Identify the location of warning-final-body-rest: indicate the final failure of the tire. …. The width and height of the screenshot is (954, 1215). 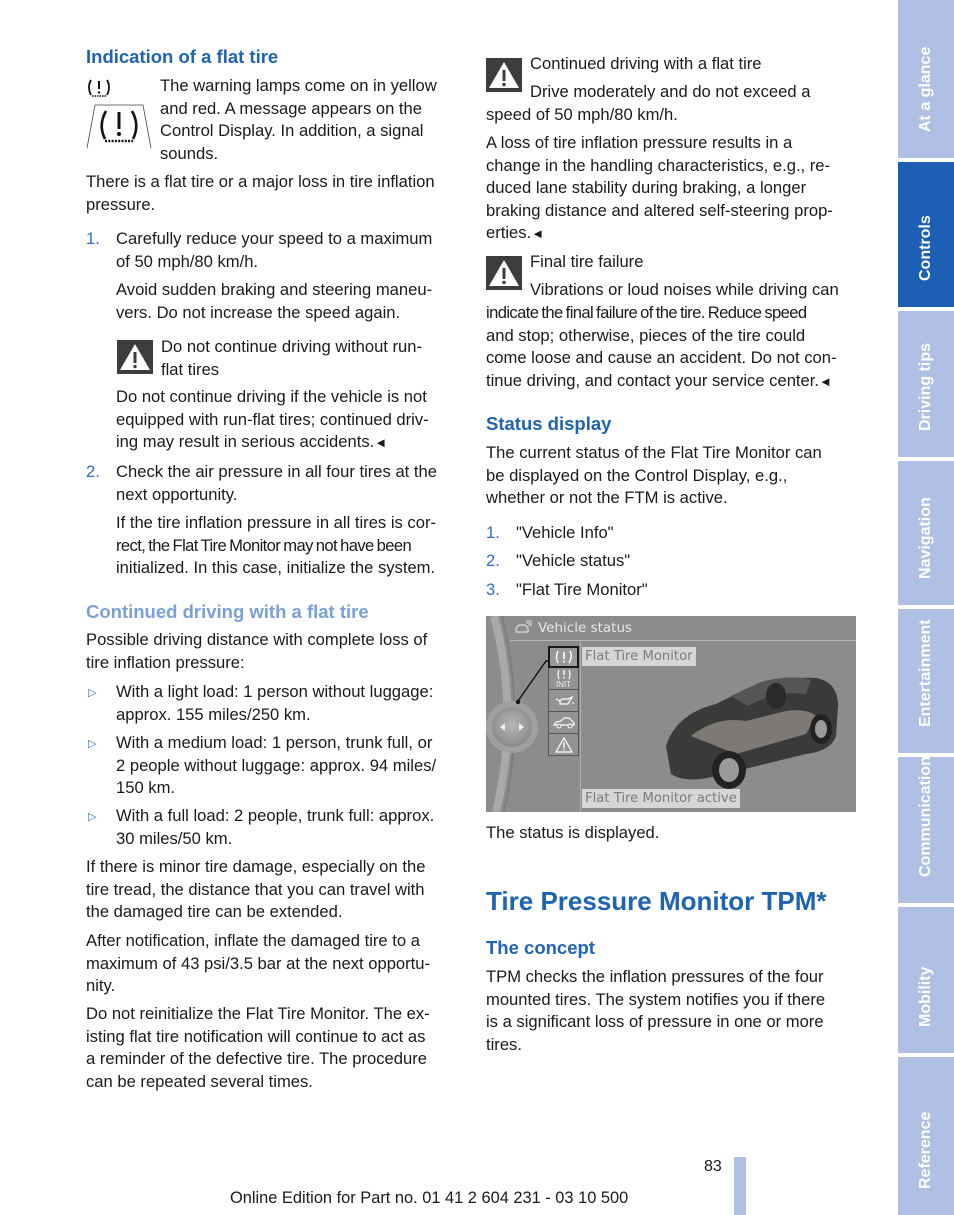
(672, 347).